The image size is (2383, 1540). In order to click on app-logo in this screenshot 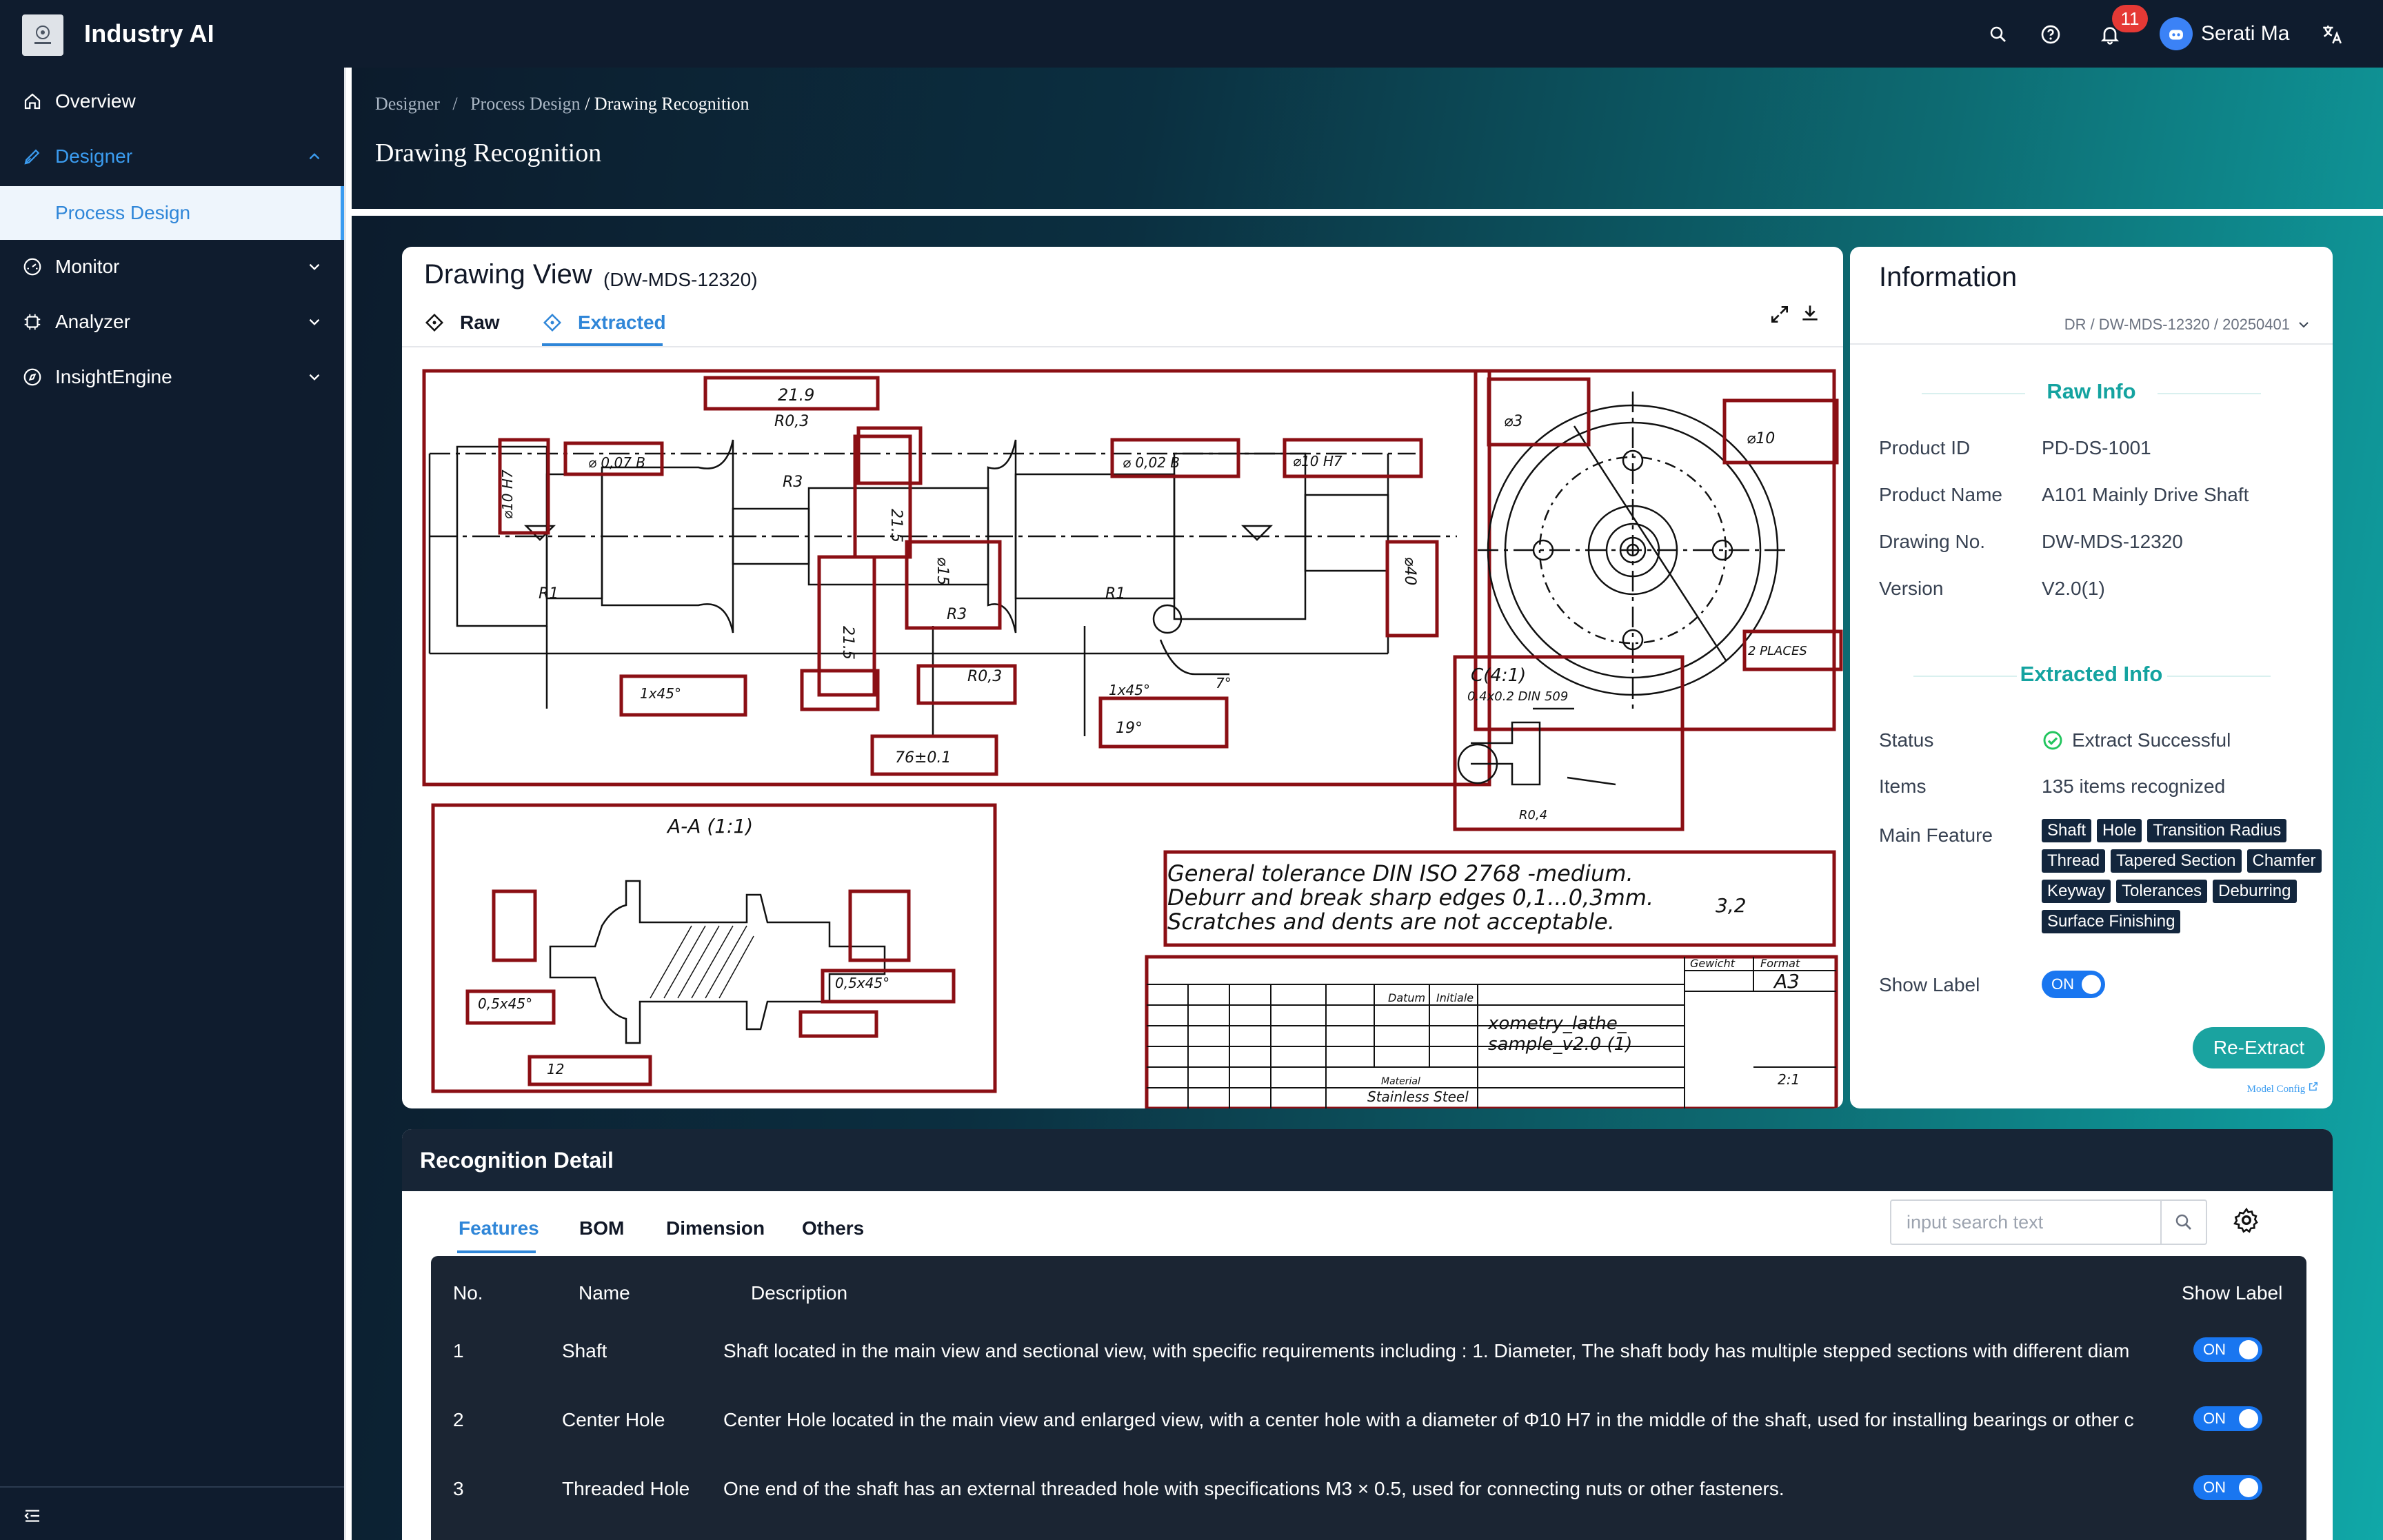, I will do `click(42, 35)`.